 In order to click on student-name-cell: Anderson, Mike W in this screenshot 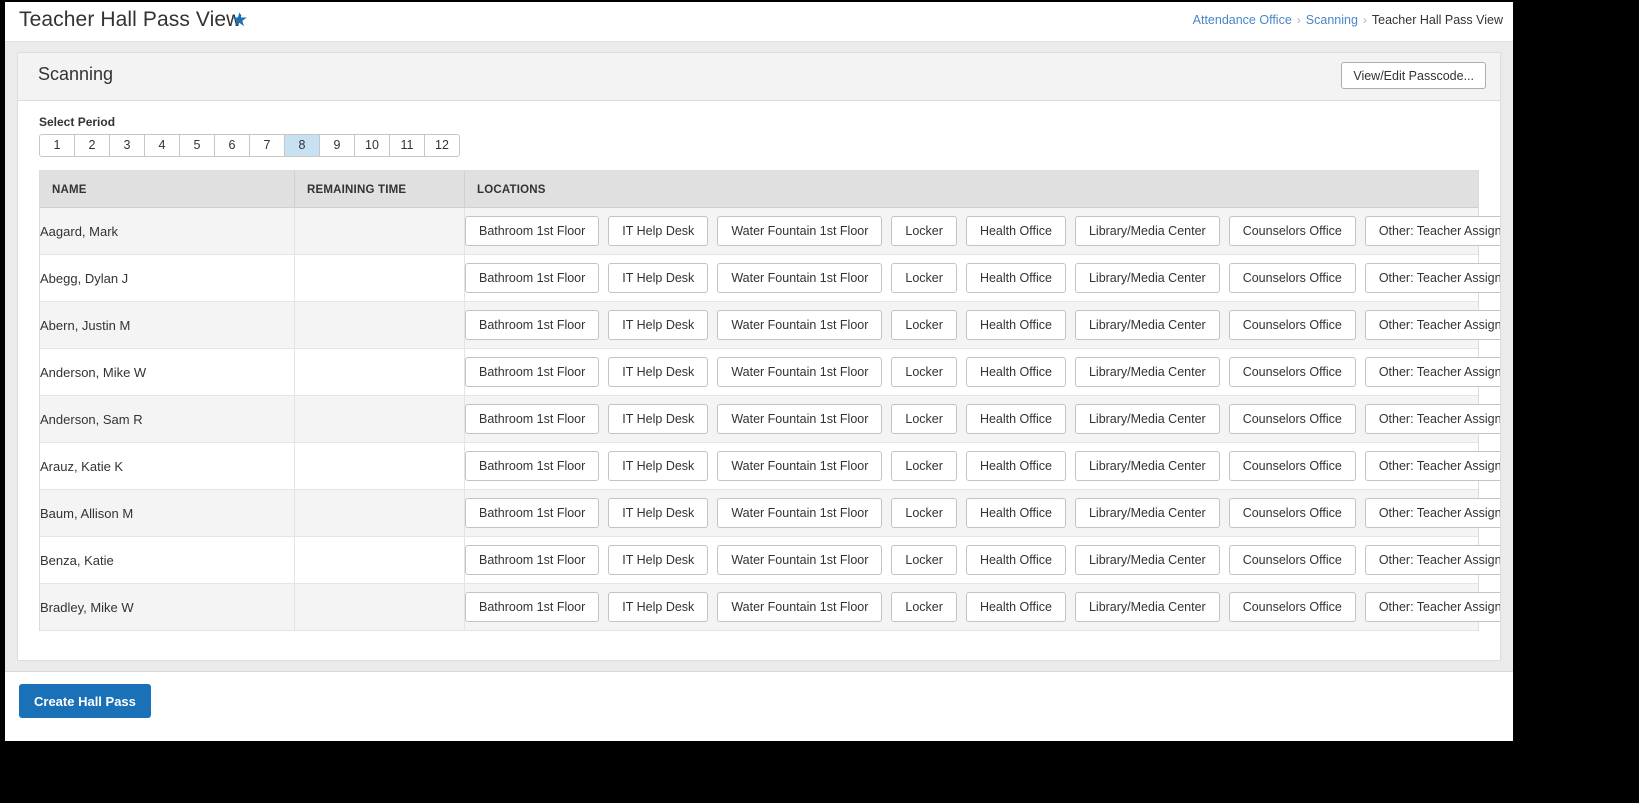, I will do `click(167, 372)`.